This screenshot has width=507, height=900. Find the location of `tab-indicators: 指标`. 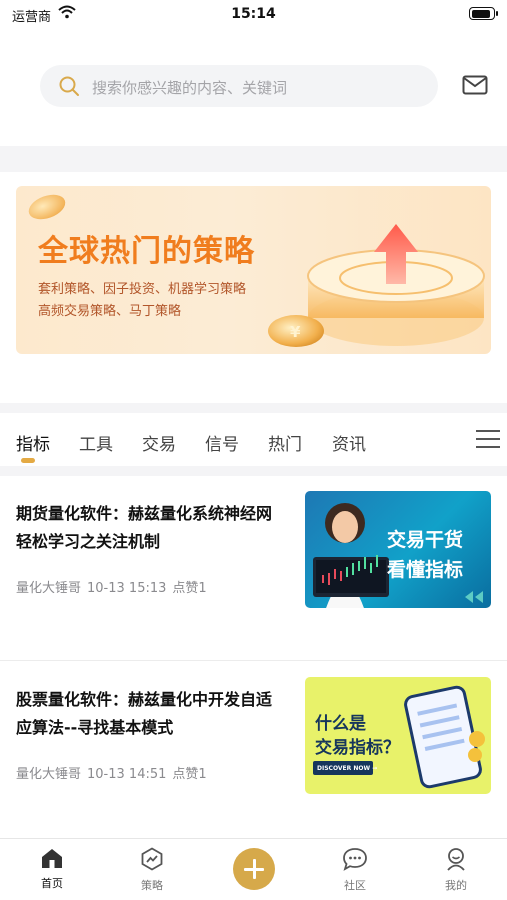

tab-indicators: 指标 is located at coordinates (33, 442).